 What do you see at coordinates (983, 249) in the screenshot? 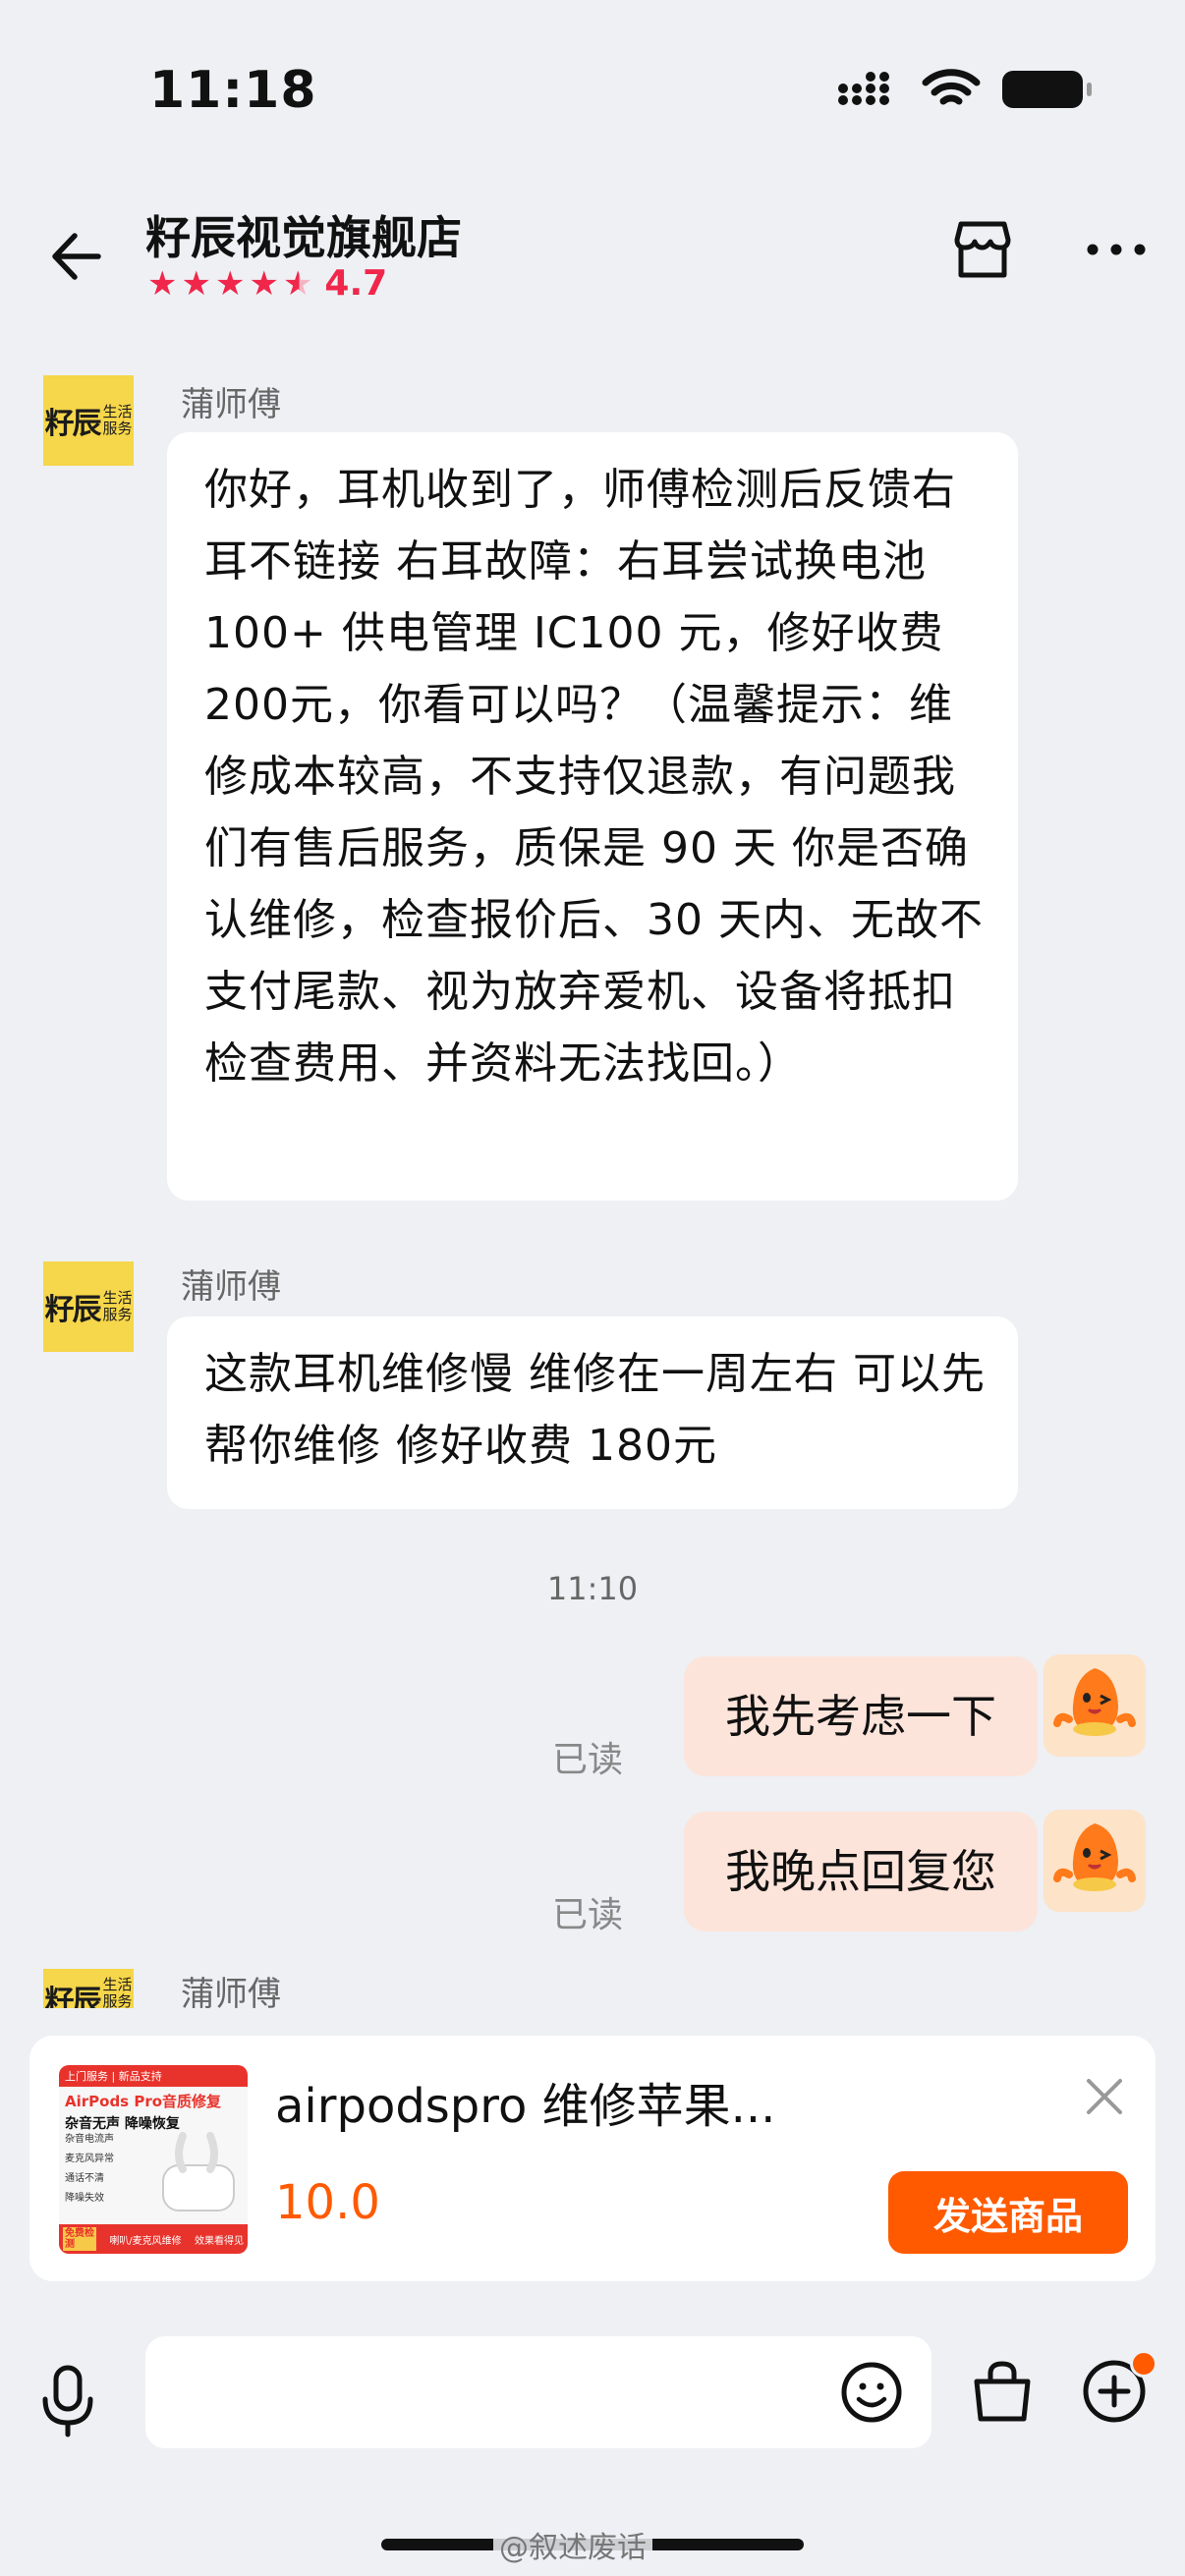
I see `store-icon` at bounding box center [983, 249].